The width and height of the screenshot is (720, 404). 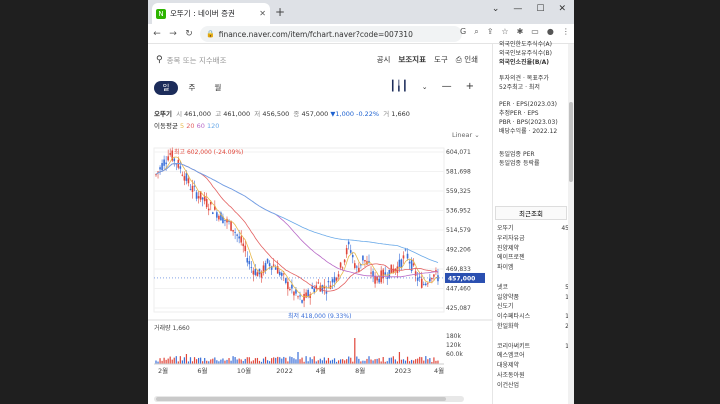 I want to click on recent-item: 대웅제약, so click(x=533, y=366).